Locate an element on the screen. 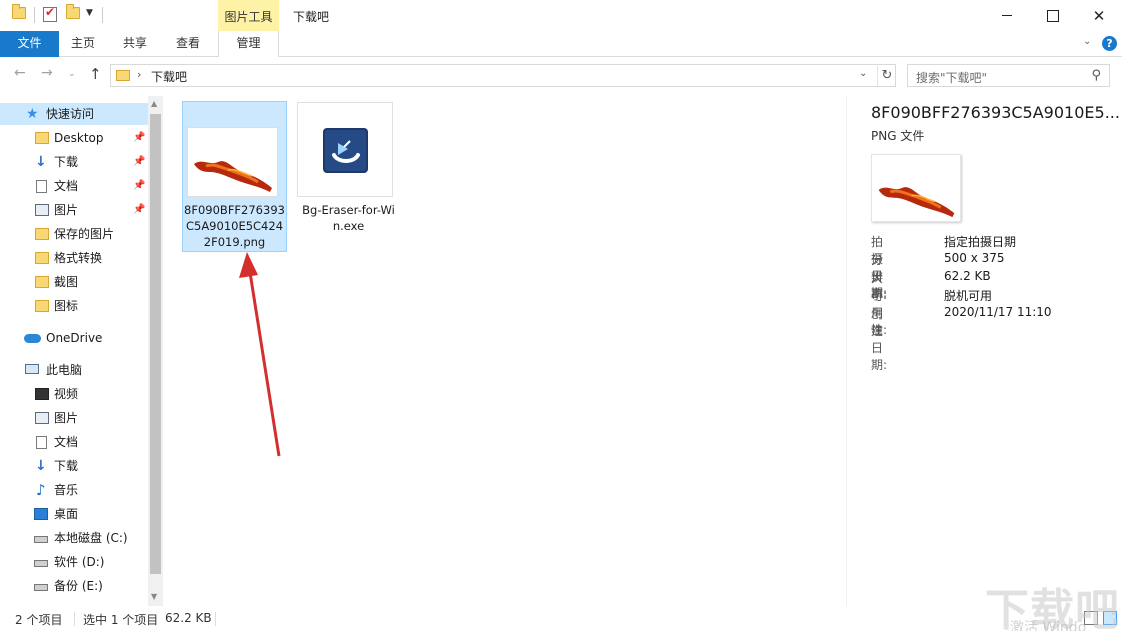  forward-icon: → is located at coordinates (47, 73).